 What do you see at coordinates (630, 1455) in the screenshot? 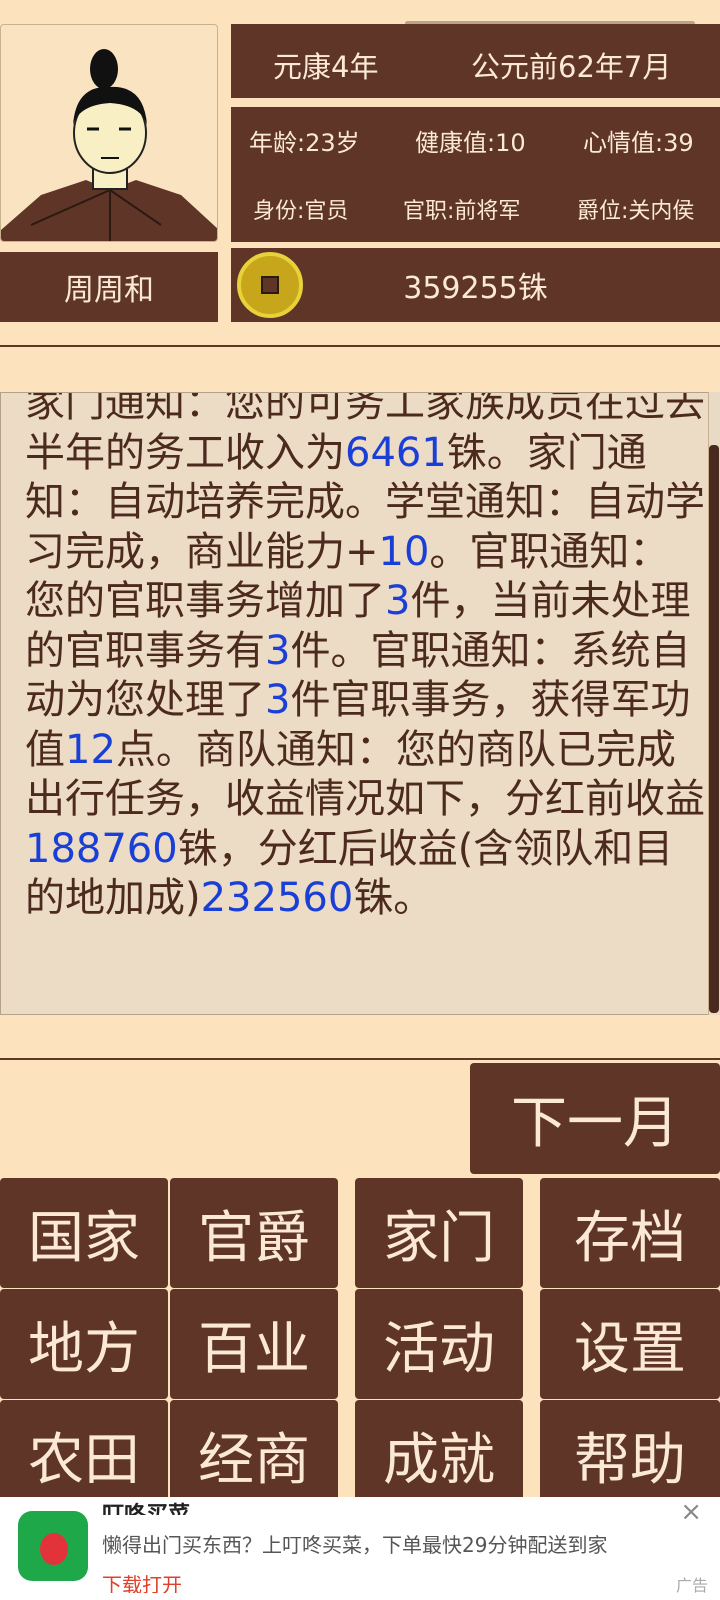
I see `menu-button-11: 帮助` at bounding box center [630, 1455].